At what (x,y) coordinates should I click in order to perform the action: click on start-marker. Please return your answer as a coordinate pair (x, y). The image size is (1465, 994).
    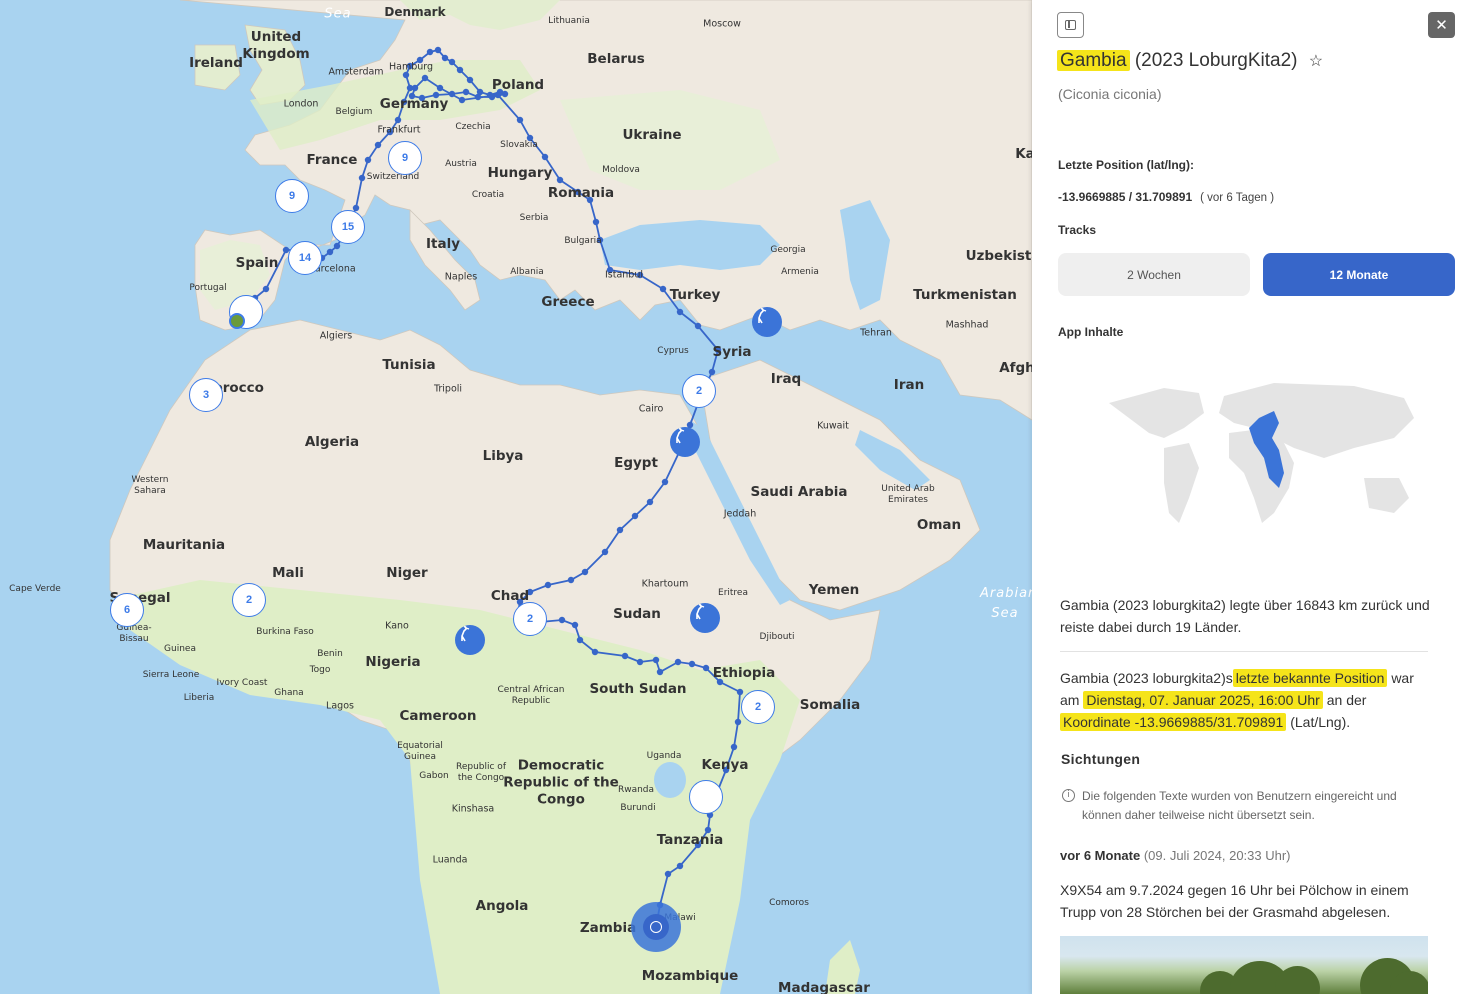
    Looking at the image, I should click on (237, 321).